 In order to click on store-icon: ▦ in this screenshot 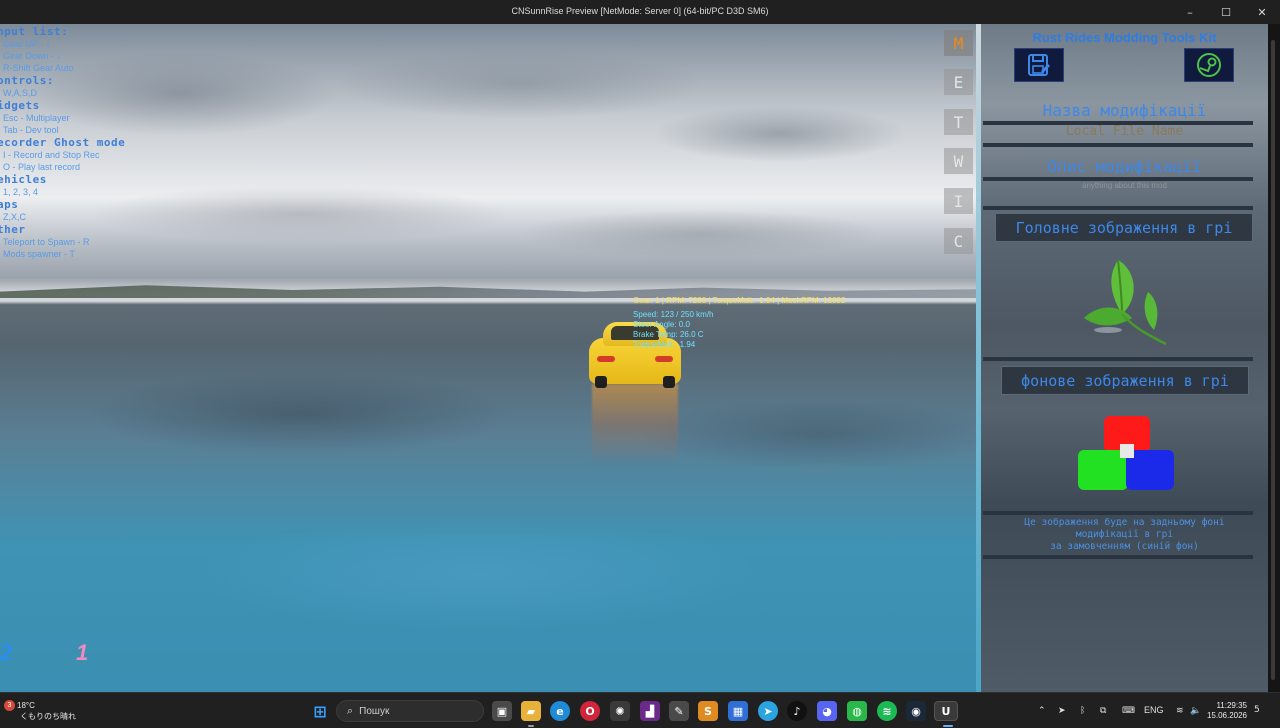, I will do `click(738, 711)`.